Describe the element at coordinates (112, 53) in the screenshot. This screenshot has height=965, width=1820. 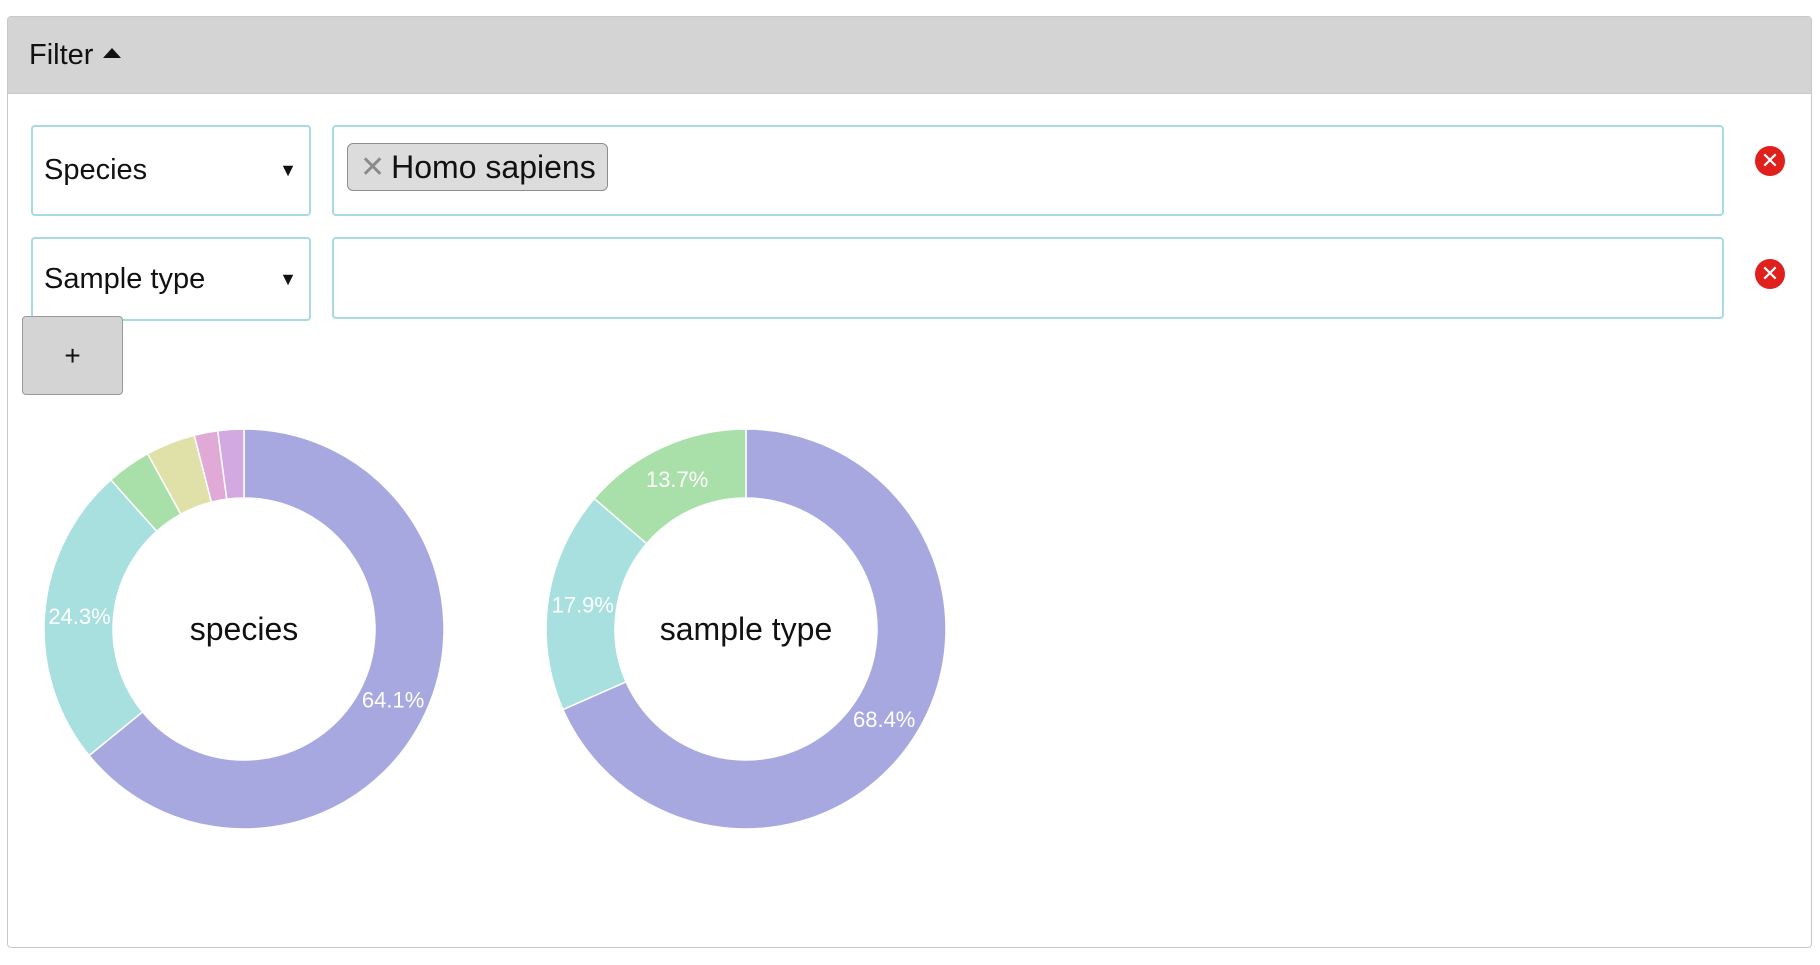
I see `caret-up-icon` at that location.